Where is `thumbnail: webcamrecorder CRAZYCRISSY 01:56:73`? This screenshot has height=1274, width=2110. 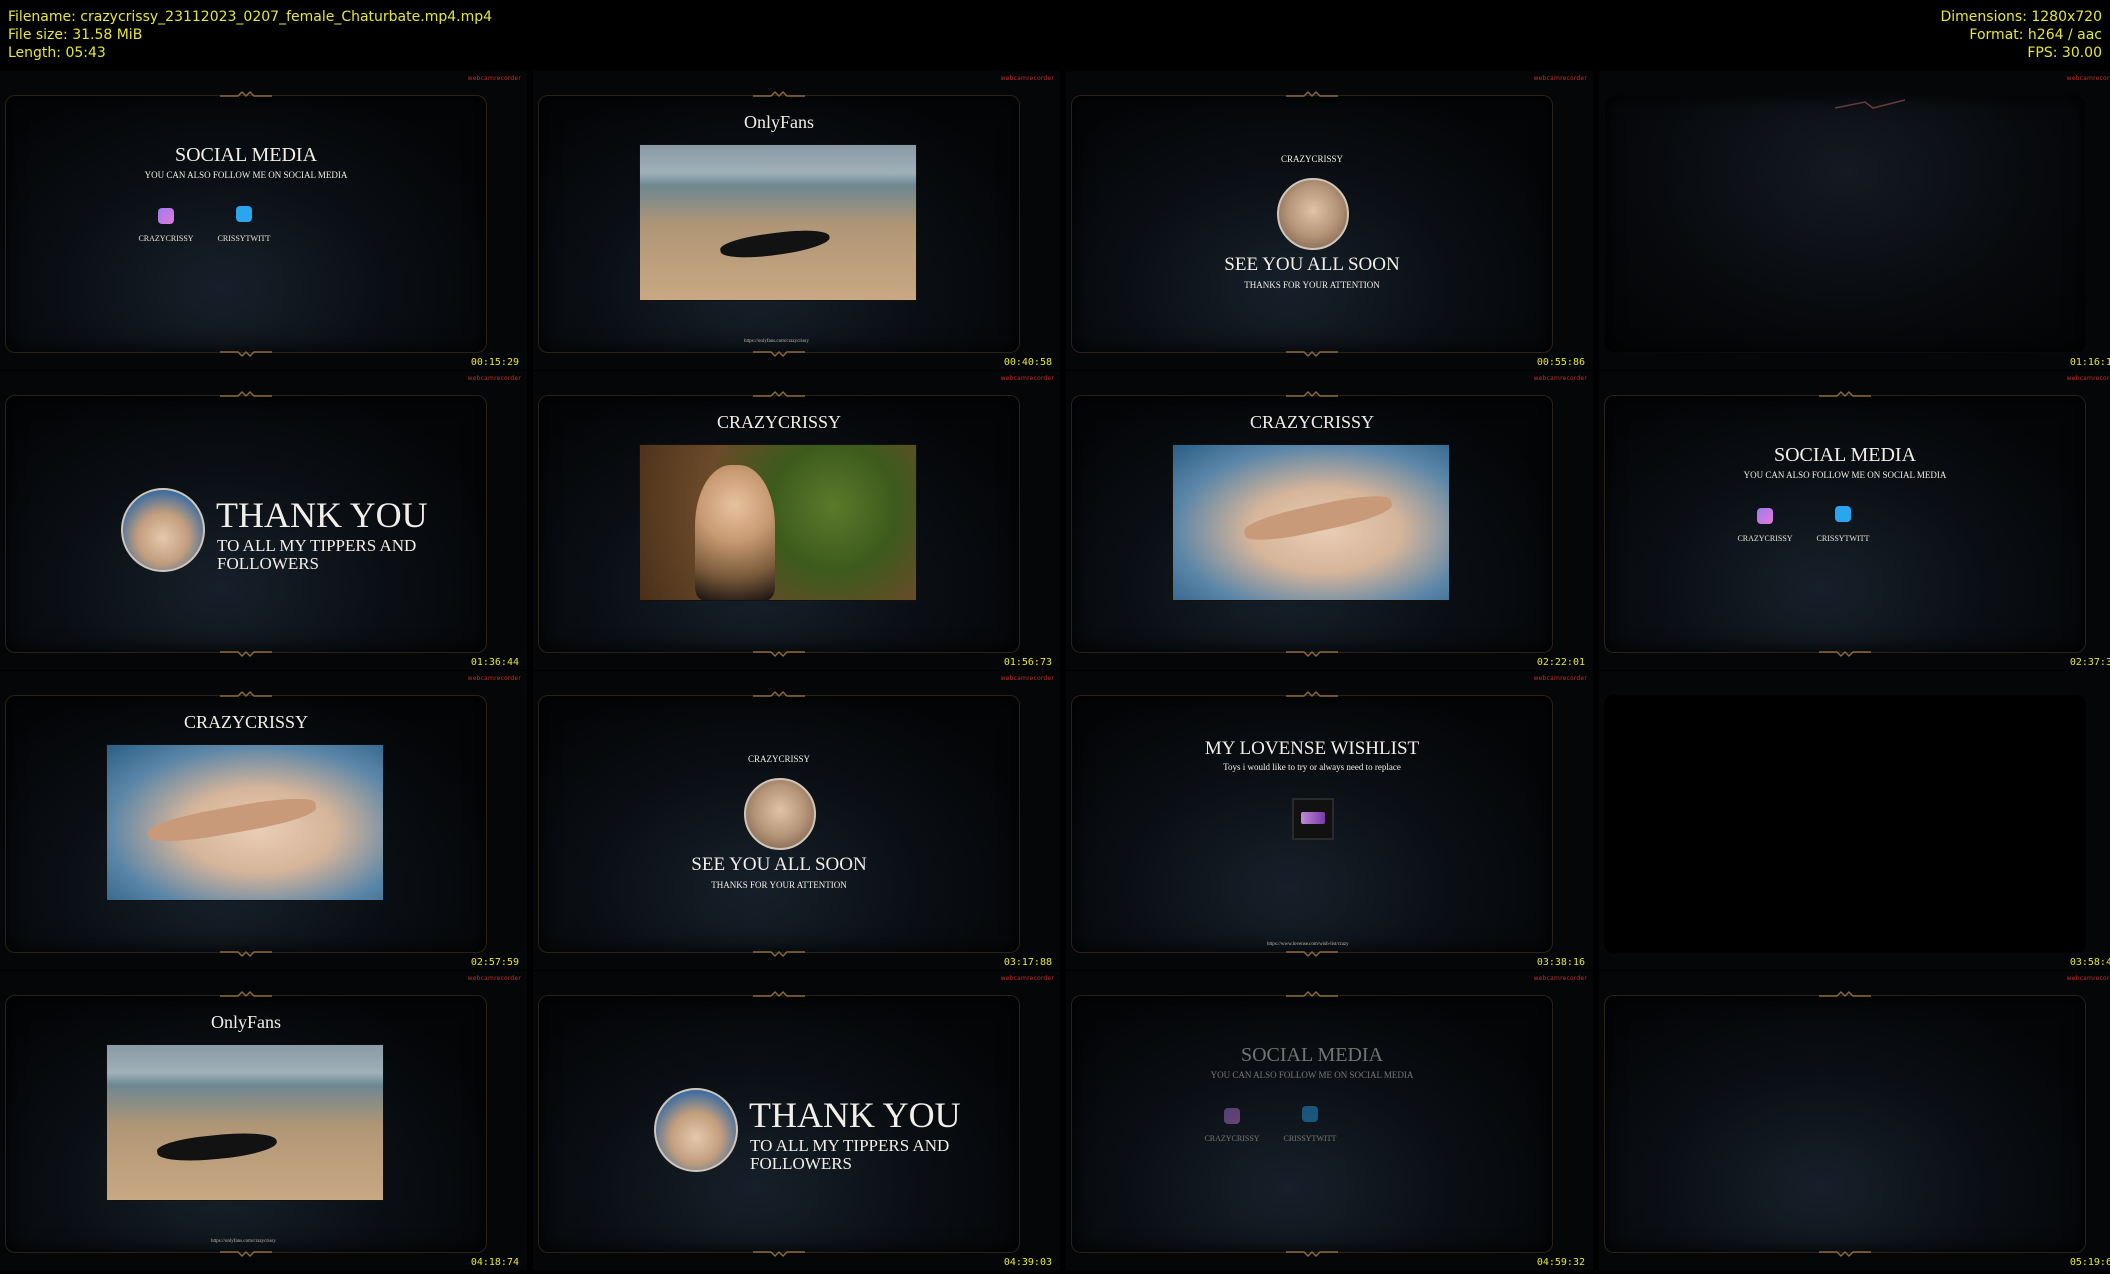
thumbnail: webcamrecorder CRAZYCRISSY 01:56:73 is located at coordinates (796, 520).